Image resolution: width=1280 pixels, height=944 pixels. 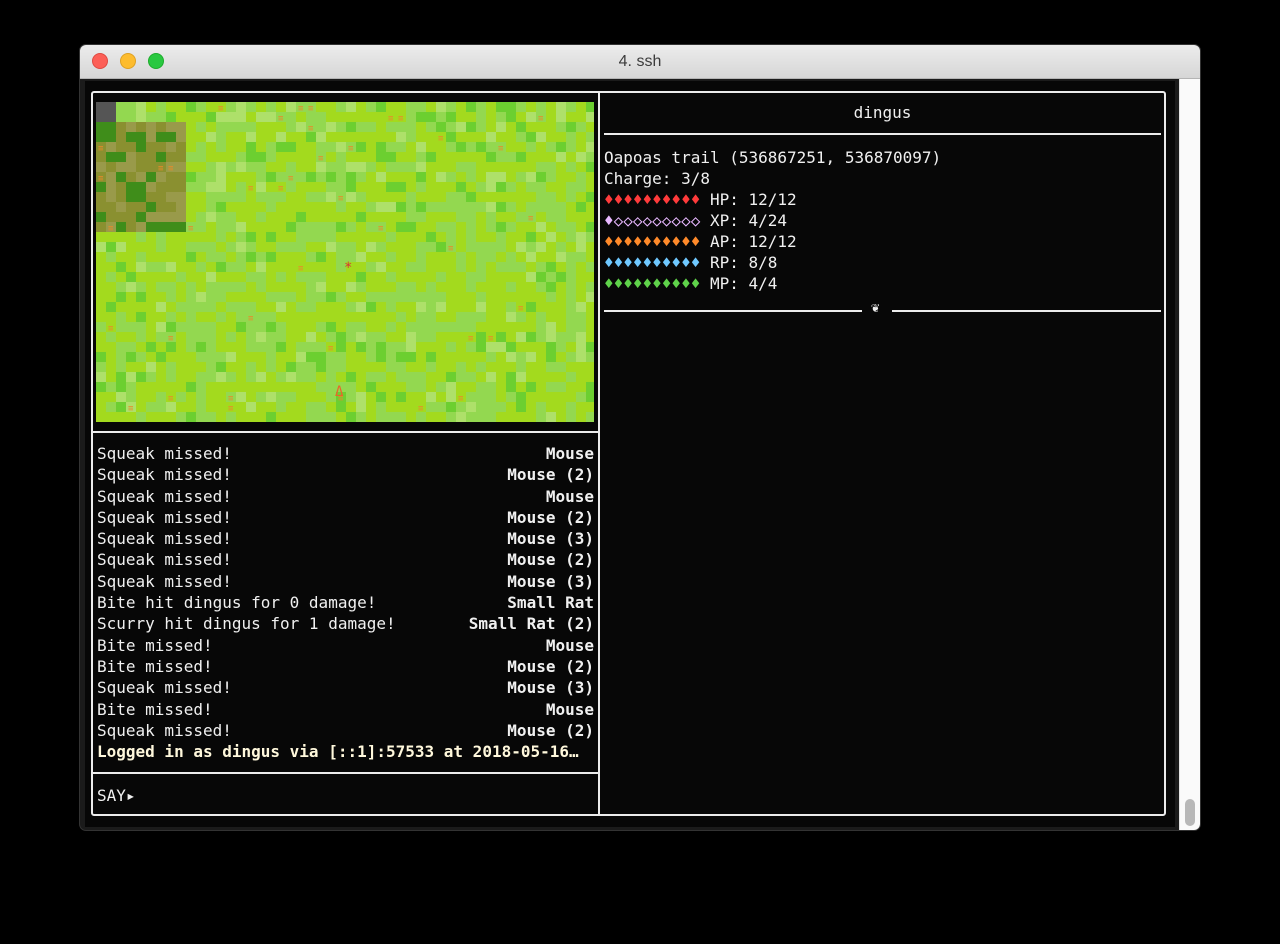 What do you see at coordinates (237, 603) in the screenshot?
I see `log-message: Bite hit dingus for 0 damage!` at bounding box center [237, 603].